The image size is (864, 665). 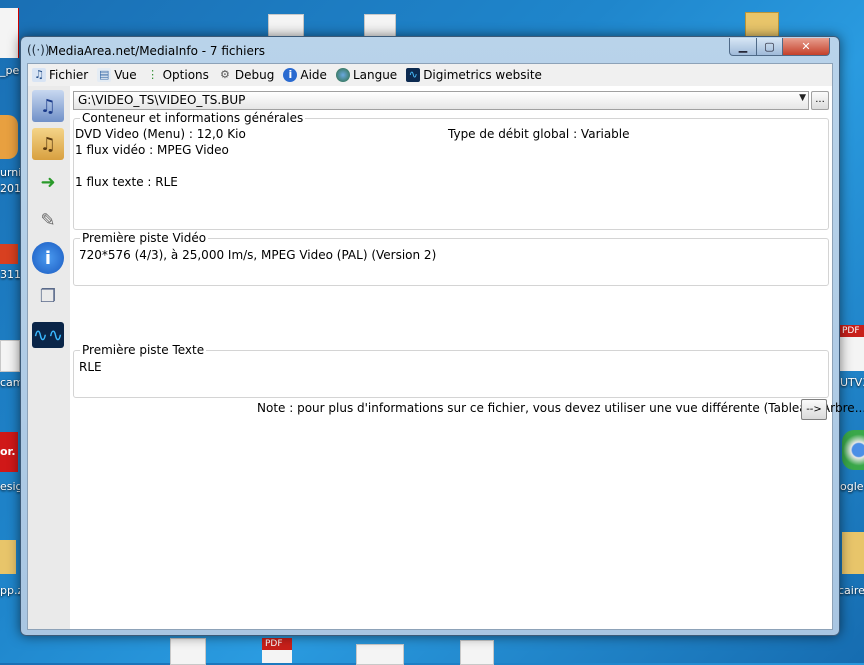 What do you see at coordinates (48, 182) in the screenshot?
I see `export-icon: ➜` at bounding box center [48, 182].